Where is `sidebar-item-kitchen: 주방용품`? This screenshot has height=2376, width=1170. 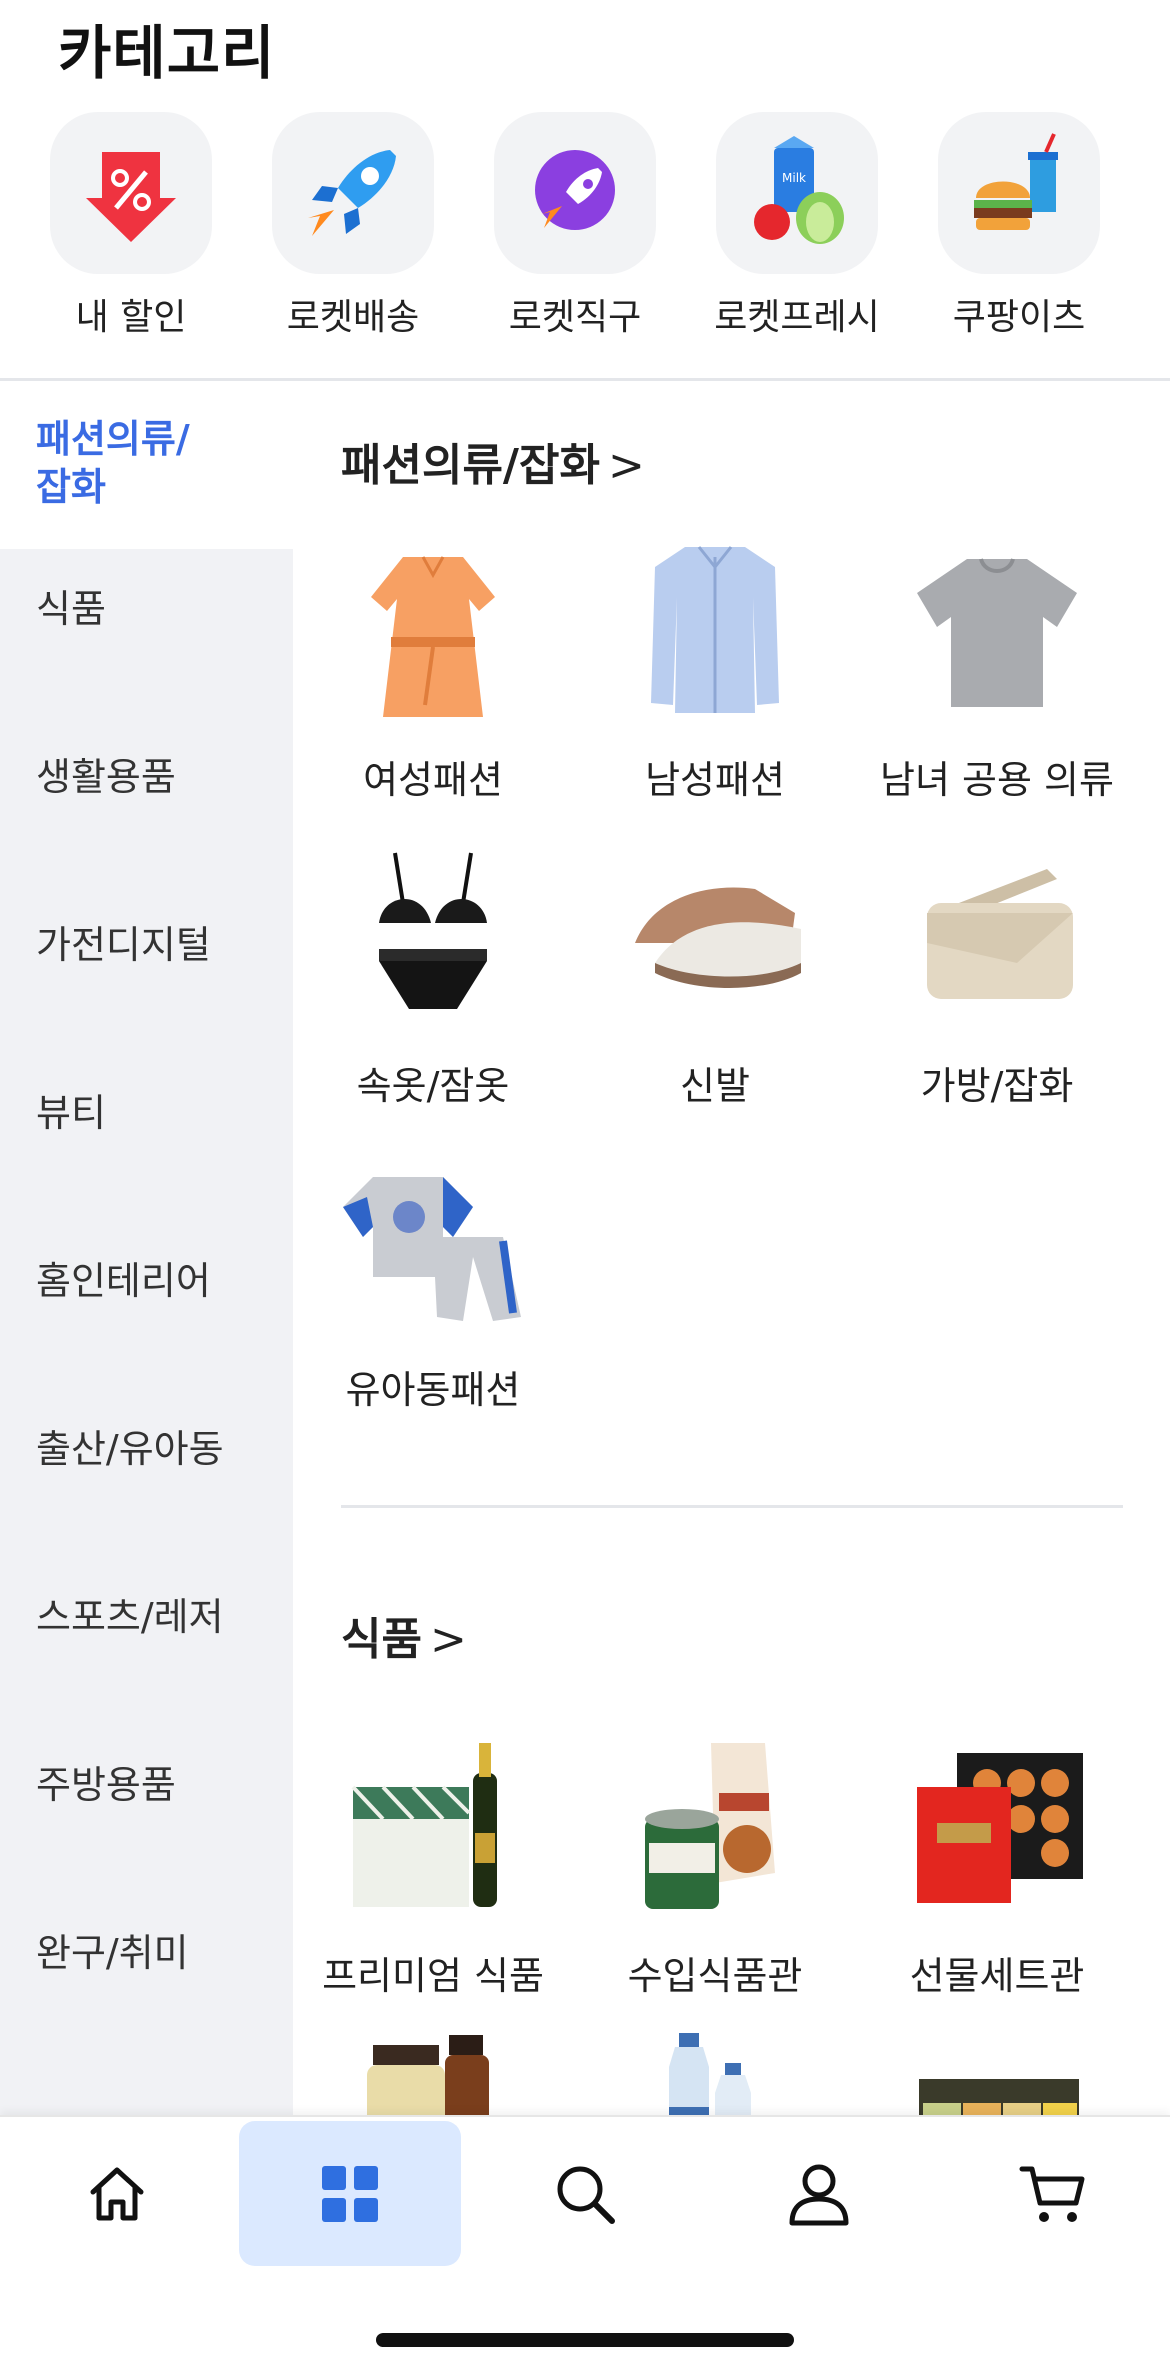
sidebar-item-kitchen: 주방용품 is located at coordinates (146, 1809).